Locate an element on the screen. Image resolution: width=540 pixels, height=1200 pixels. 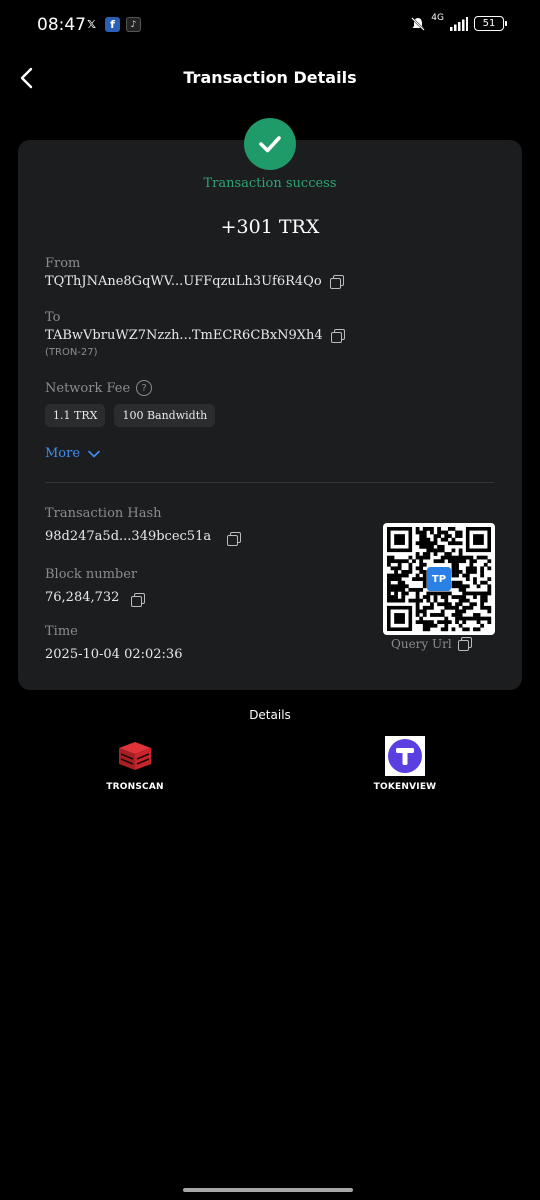
header: Transaction Details is located at coordinates (270, 78).